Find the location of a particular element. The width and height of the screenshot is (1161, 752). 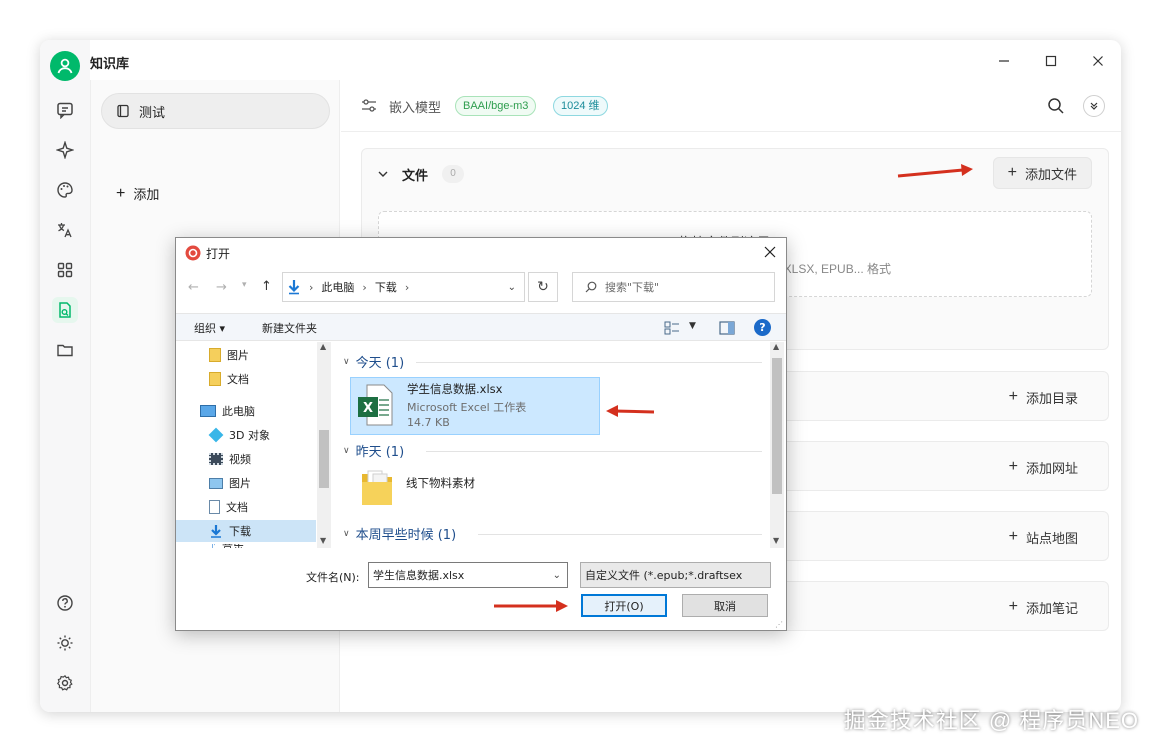

forward-arrow-icon: → is located at coordinates (221, 287).